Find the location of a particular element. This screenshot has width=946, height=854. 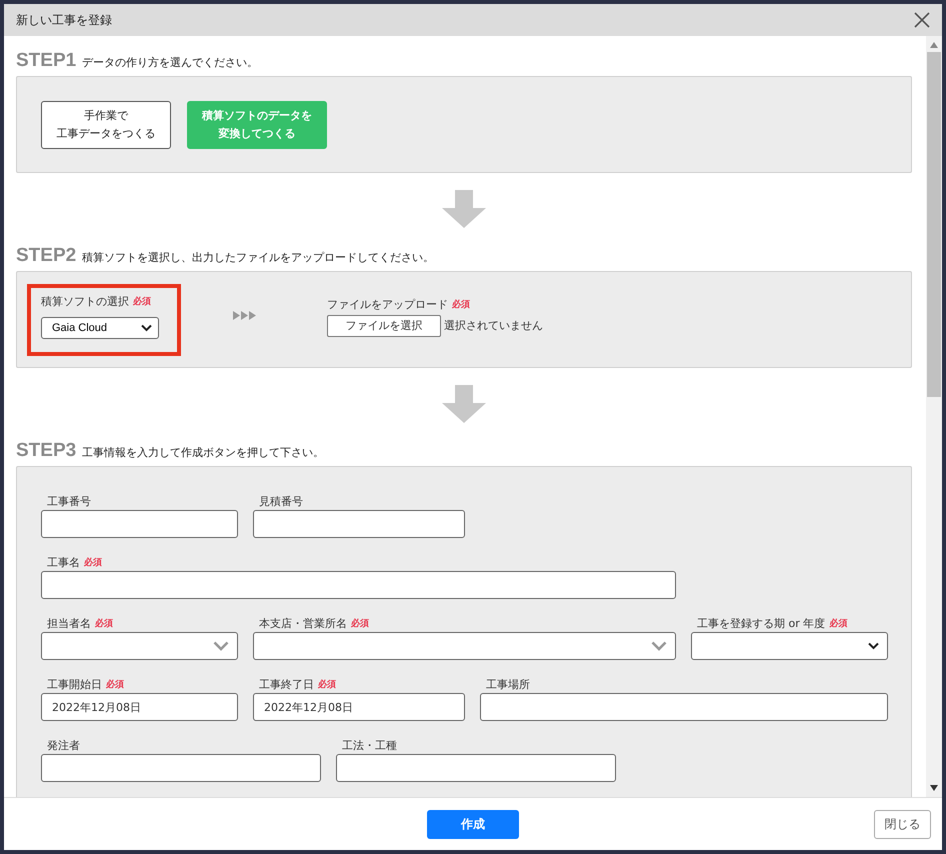

field-label: 工事番号 is located at coordinates (69, 501).